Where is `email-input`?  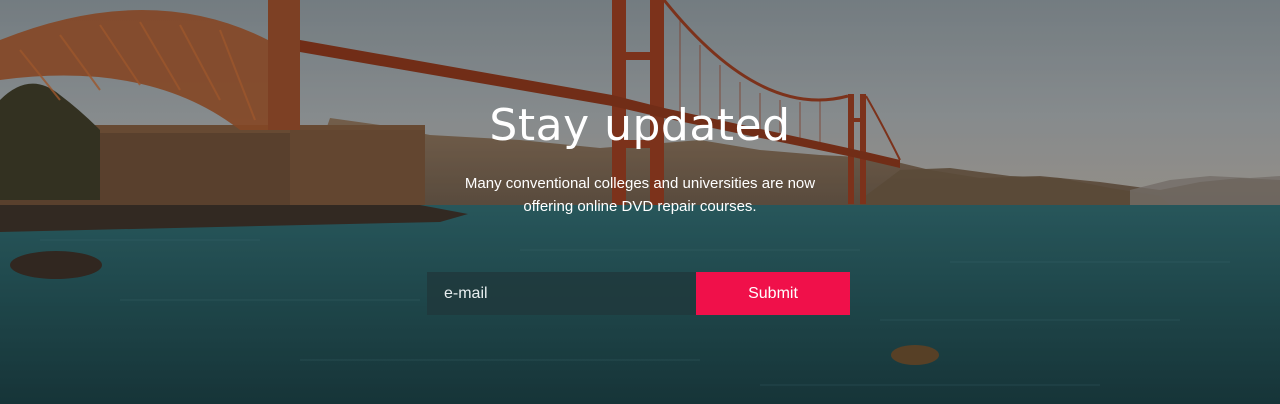 email-input is located at coordinates (561, 293).